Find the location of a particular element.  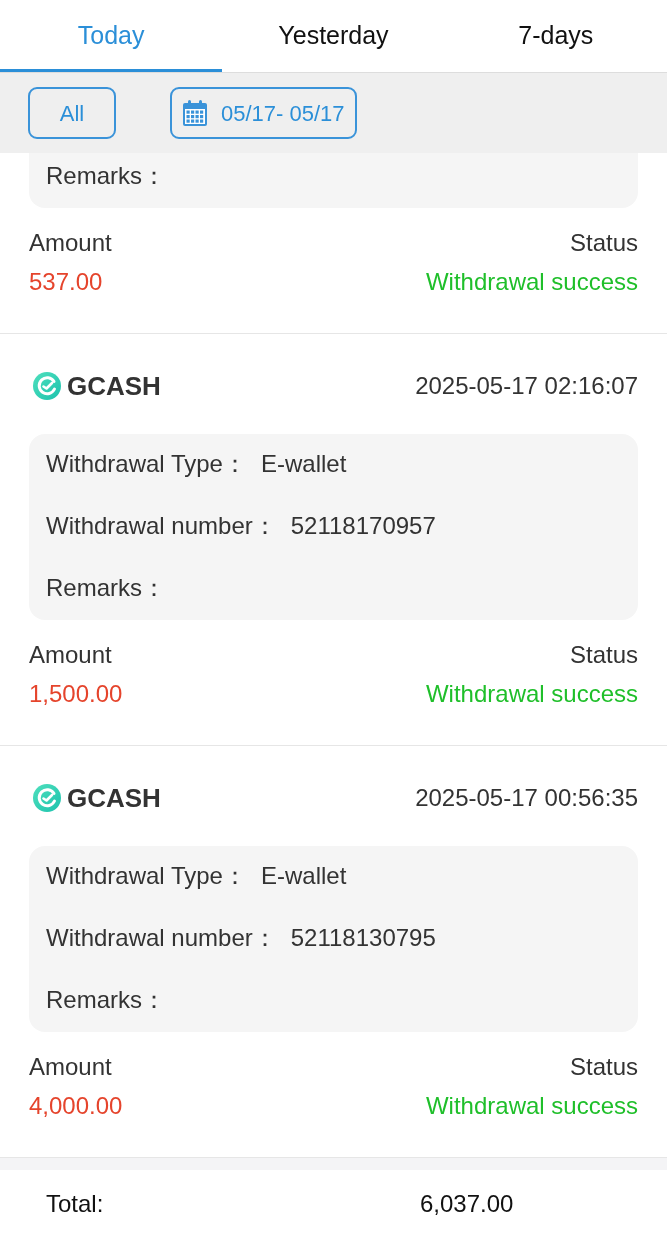

calendar-icon is located at coordinates (195, 113).